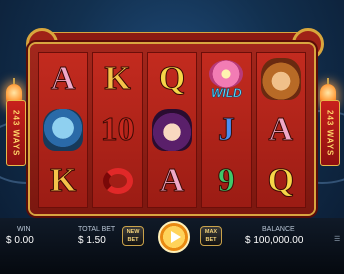 The width and height of the screenshot is (344, 274). I want to click on new-bet-label: NEW BET, so click(133, 236).